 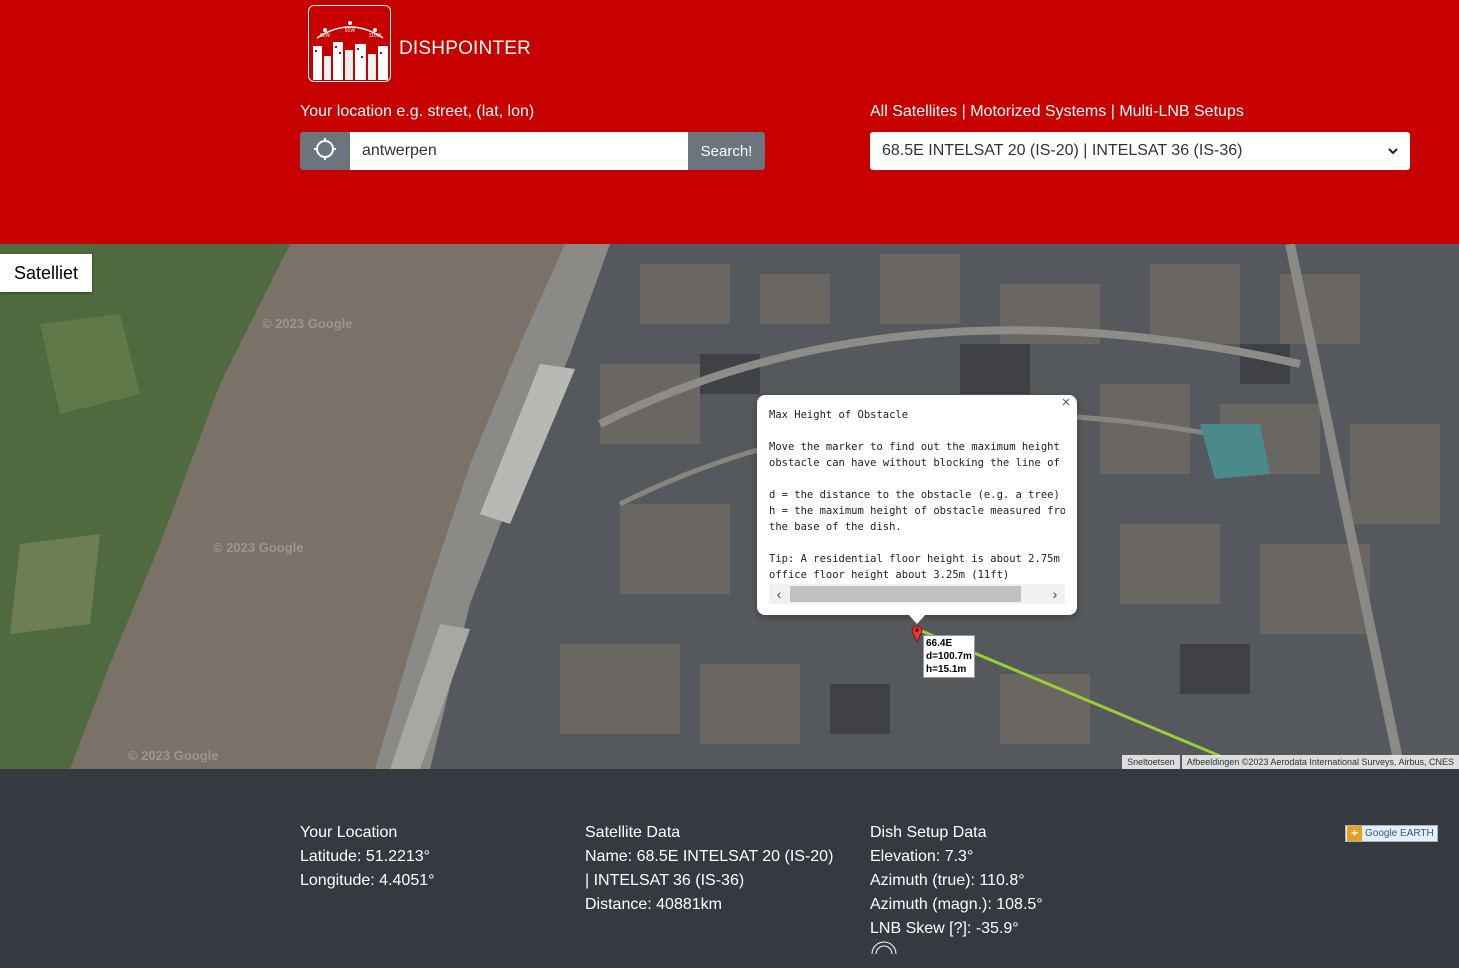 I want to click on logo-label-3: 110W, so click(x=375, y=36).